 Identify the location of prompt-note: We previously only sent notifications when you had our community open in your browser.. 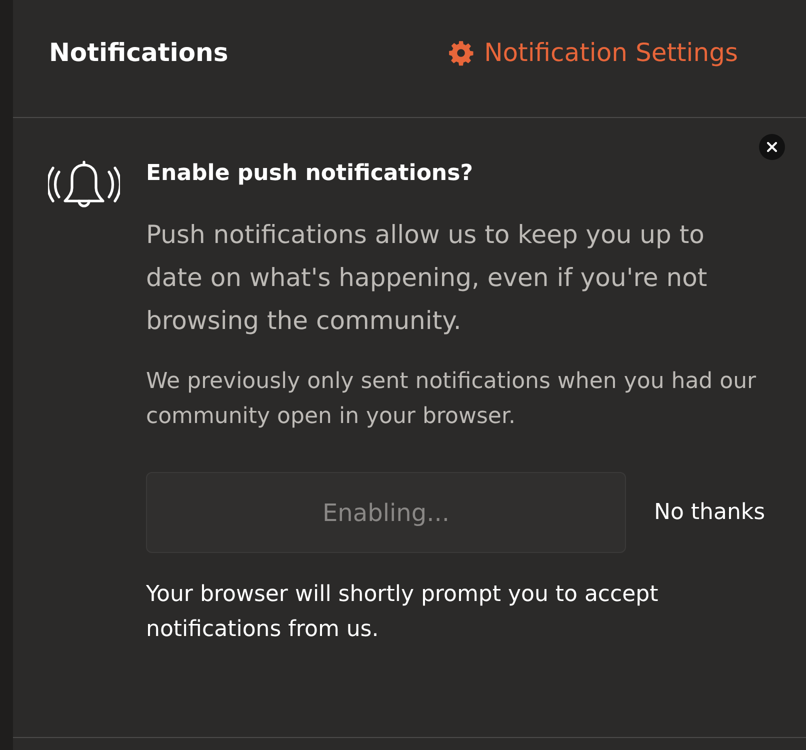
(452, 399).